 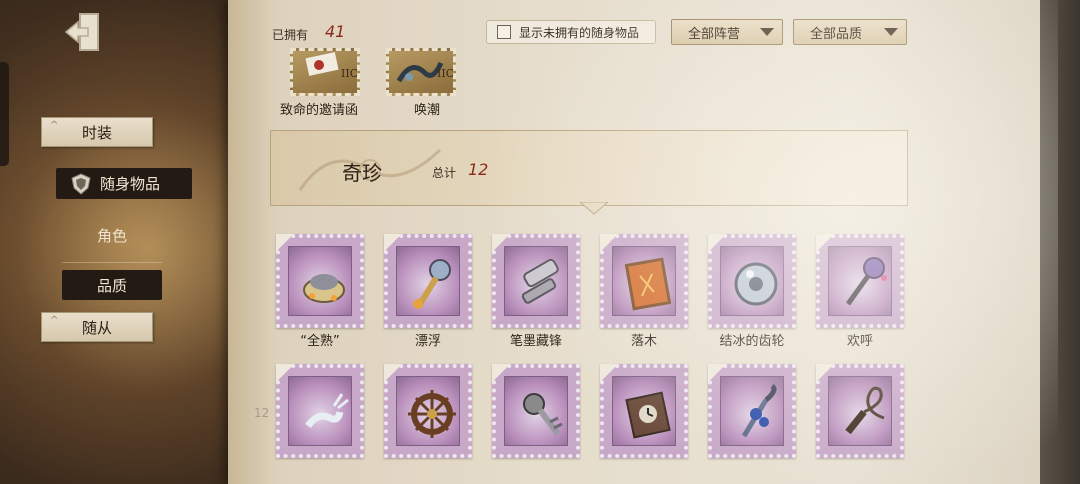 I want to click on nav-divider, so click(x=112, y=262).